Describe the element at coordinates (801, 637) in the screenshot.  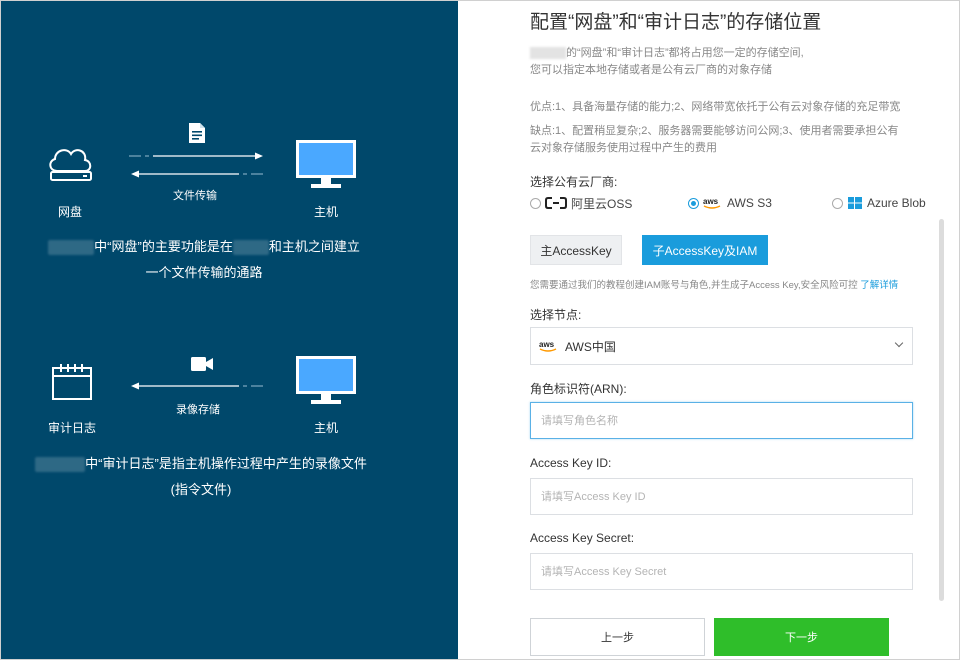
I see `next-button: 下一步` at that location.